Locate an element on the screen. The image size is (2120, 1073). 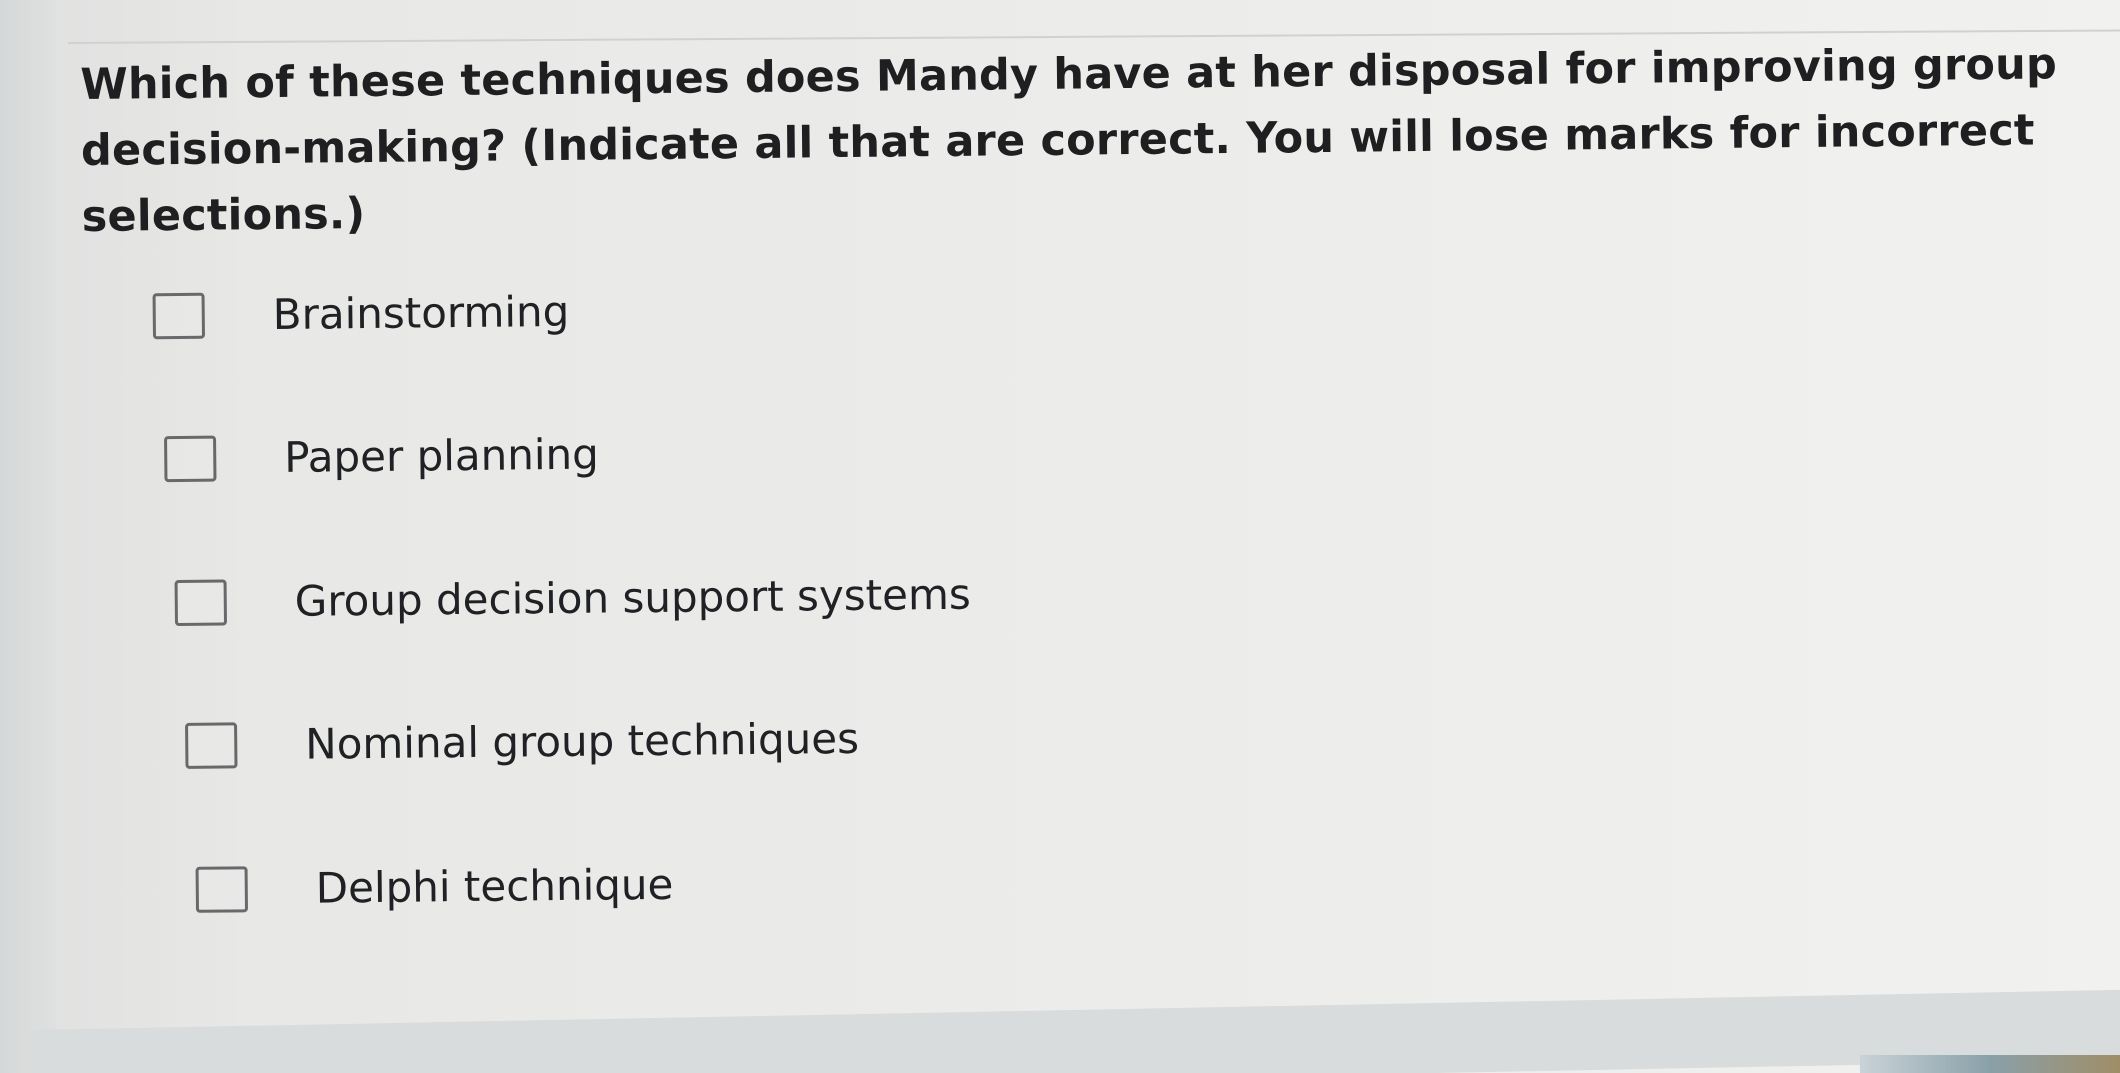
option-label: Paper planning is located at coordinates (441, 455).